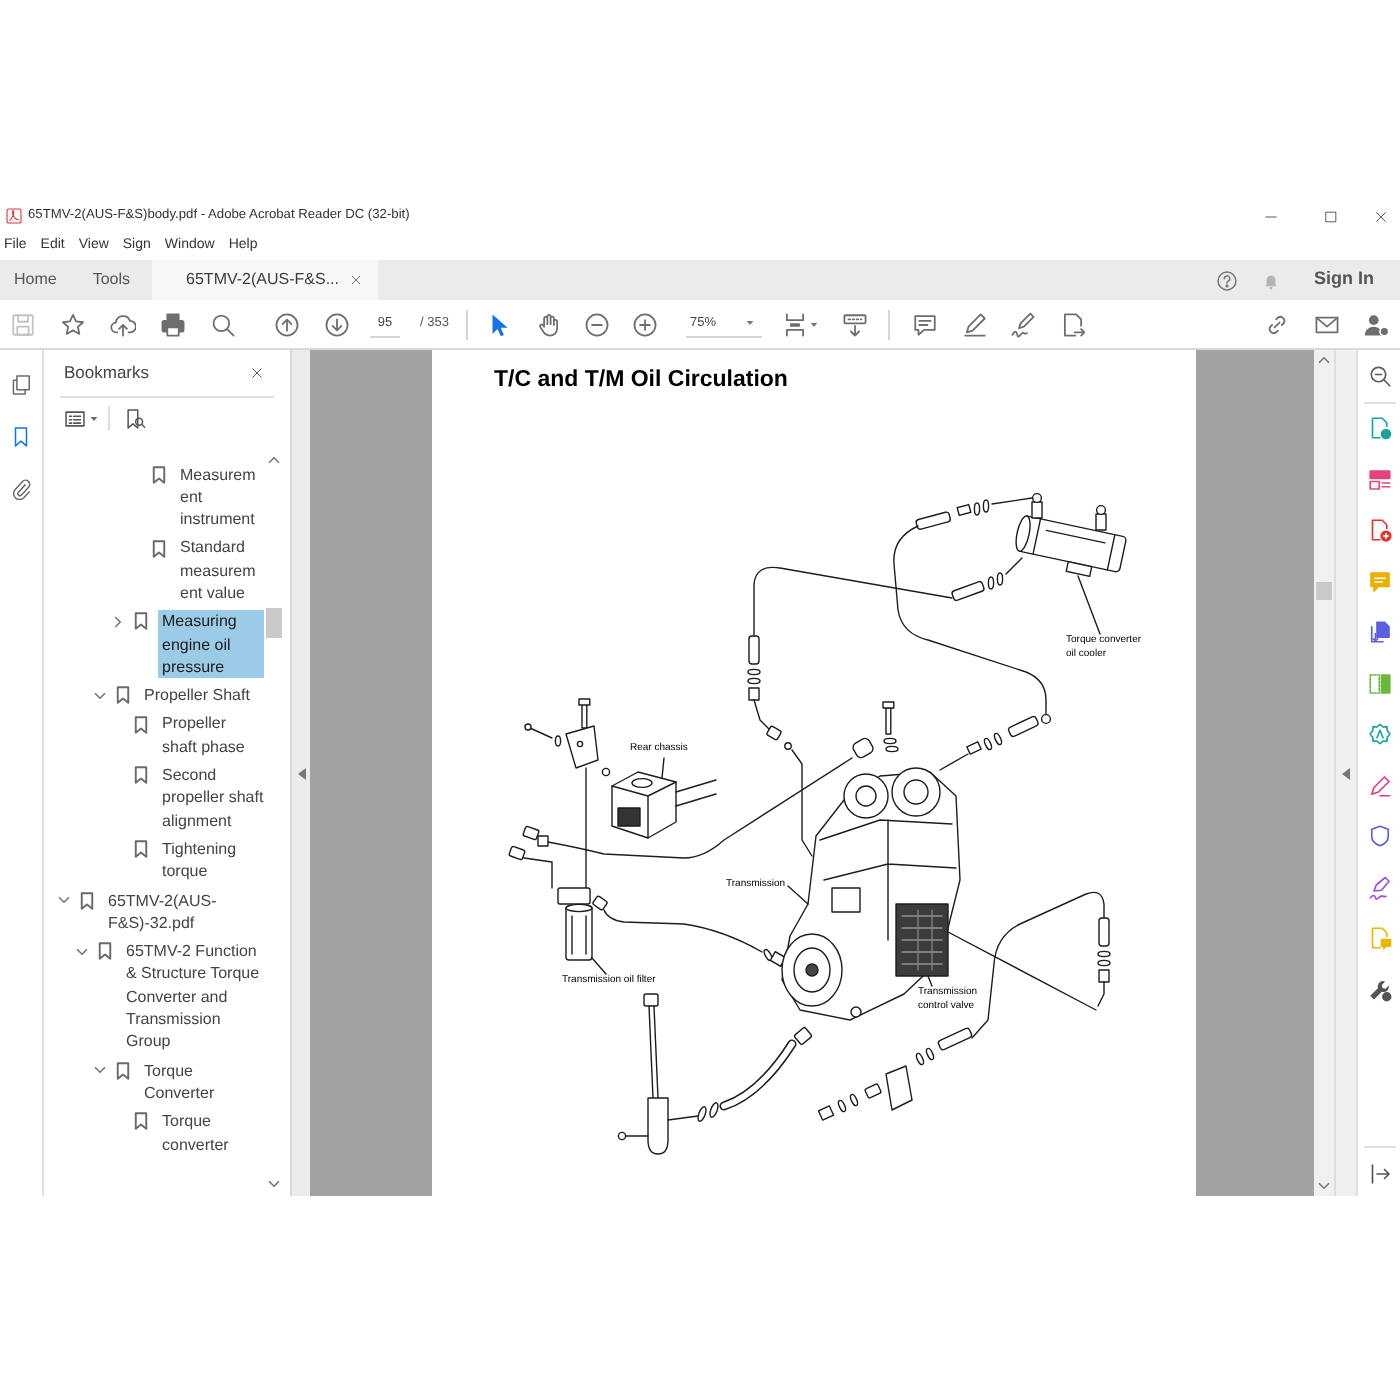 Image resolution: width=1400 pixels, height=1400 pixels. Describe the element at coordinates (1379, 1174) in the screenshot. I see `expand-panel-icon` at that location.